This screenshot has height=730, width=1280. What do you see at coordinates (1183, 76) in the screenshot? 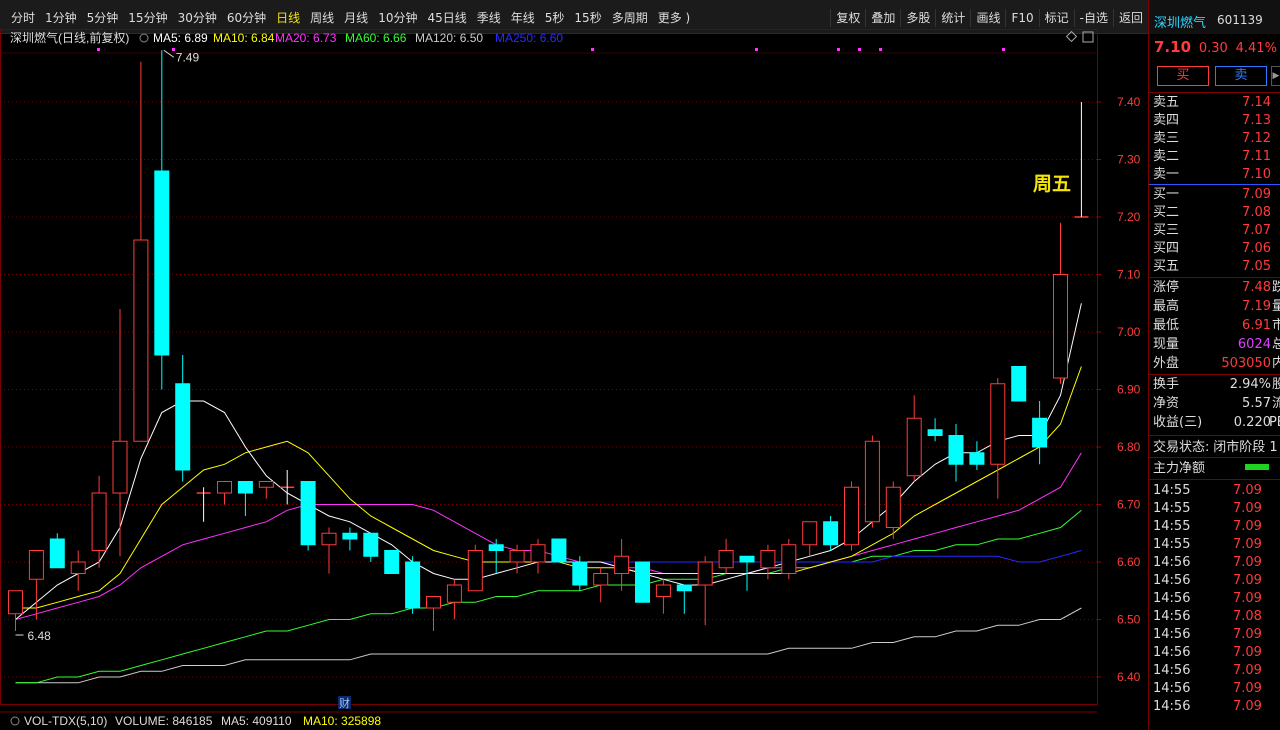
I see `buy-button: 买` at bounding box center [1183, 76].